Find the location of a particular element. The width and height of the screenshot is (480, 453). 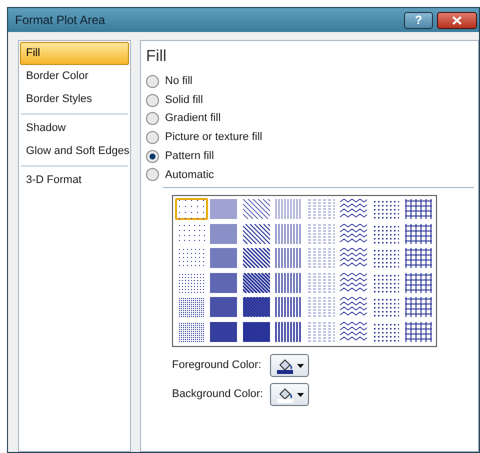

pattern-swatch is located at coordinates (191, 209).